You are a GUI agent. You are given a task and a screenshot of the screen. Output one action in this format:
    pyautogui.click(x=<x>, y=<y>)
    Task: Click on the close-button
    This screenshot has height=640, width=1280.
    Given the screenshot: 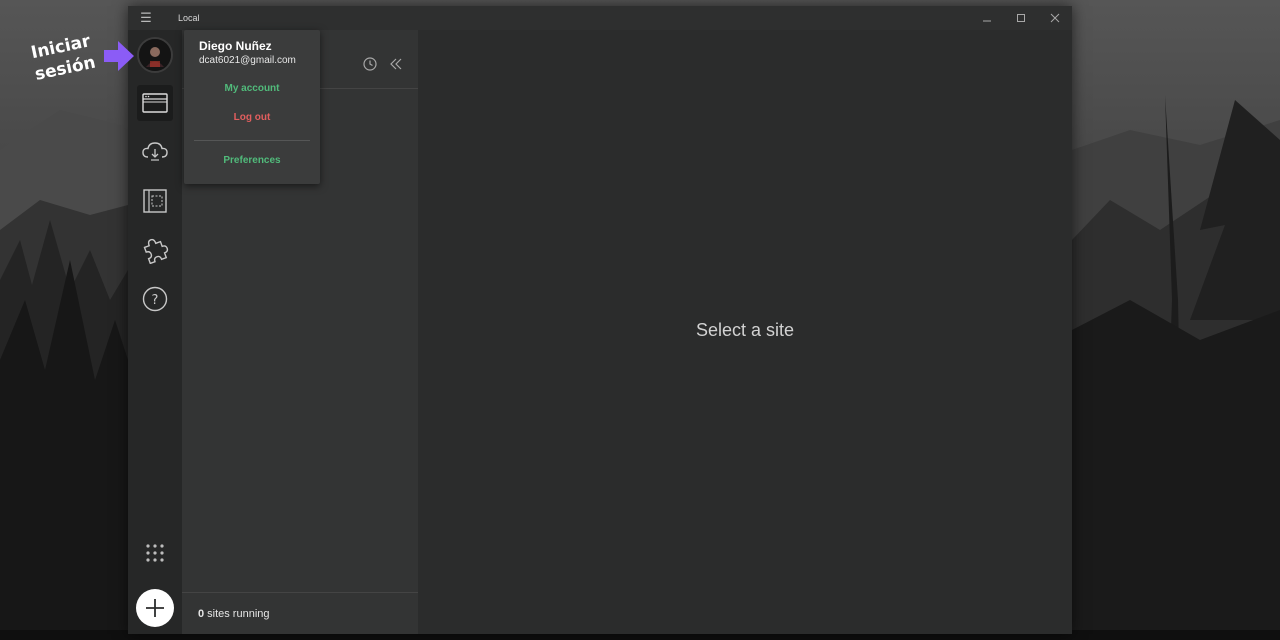 What is the action you would take?
    pyautogui.click(x=1055, y=18)
    